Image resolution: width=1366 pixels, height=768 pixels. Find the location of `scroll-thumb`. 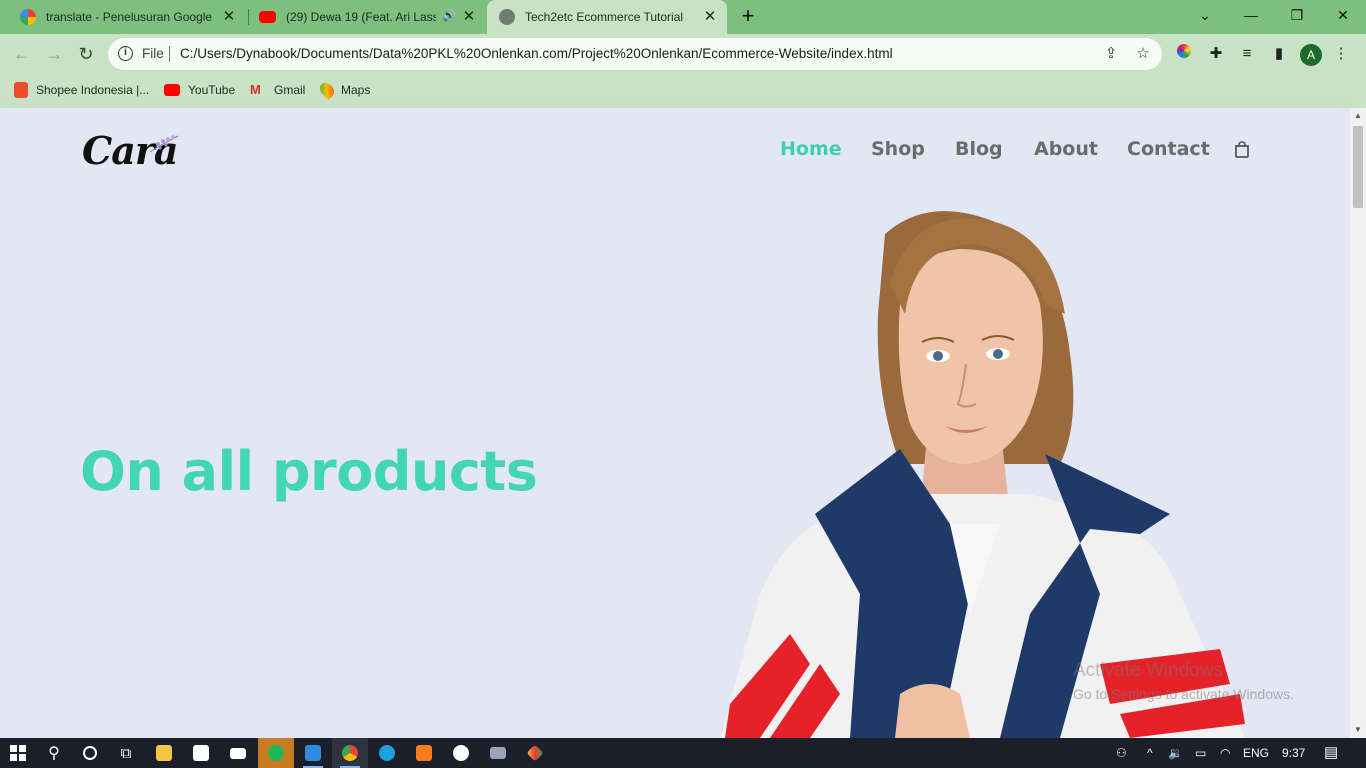

scroll-thumb is located at coordinates (1358, 167).